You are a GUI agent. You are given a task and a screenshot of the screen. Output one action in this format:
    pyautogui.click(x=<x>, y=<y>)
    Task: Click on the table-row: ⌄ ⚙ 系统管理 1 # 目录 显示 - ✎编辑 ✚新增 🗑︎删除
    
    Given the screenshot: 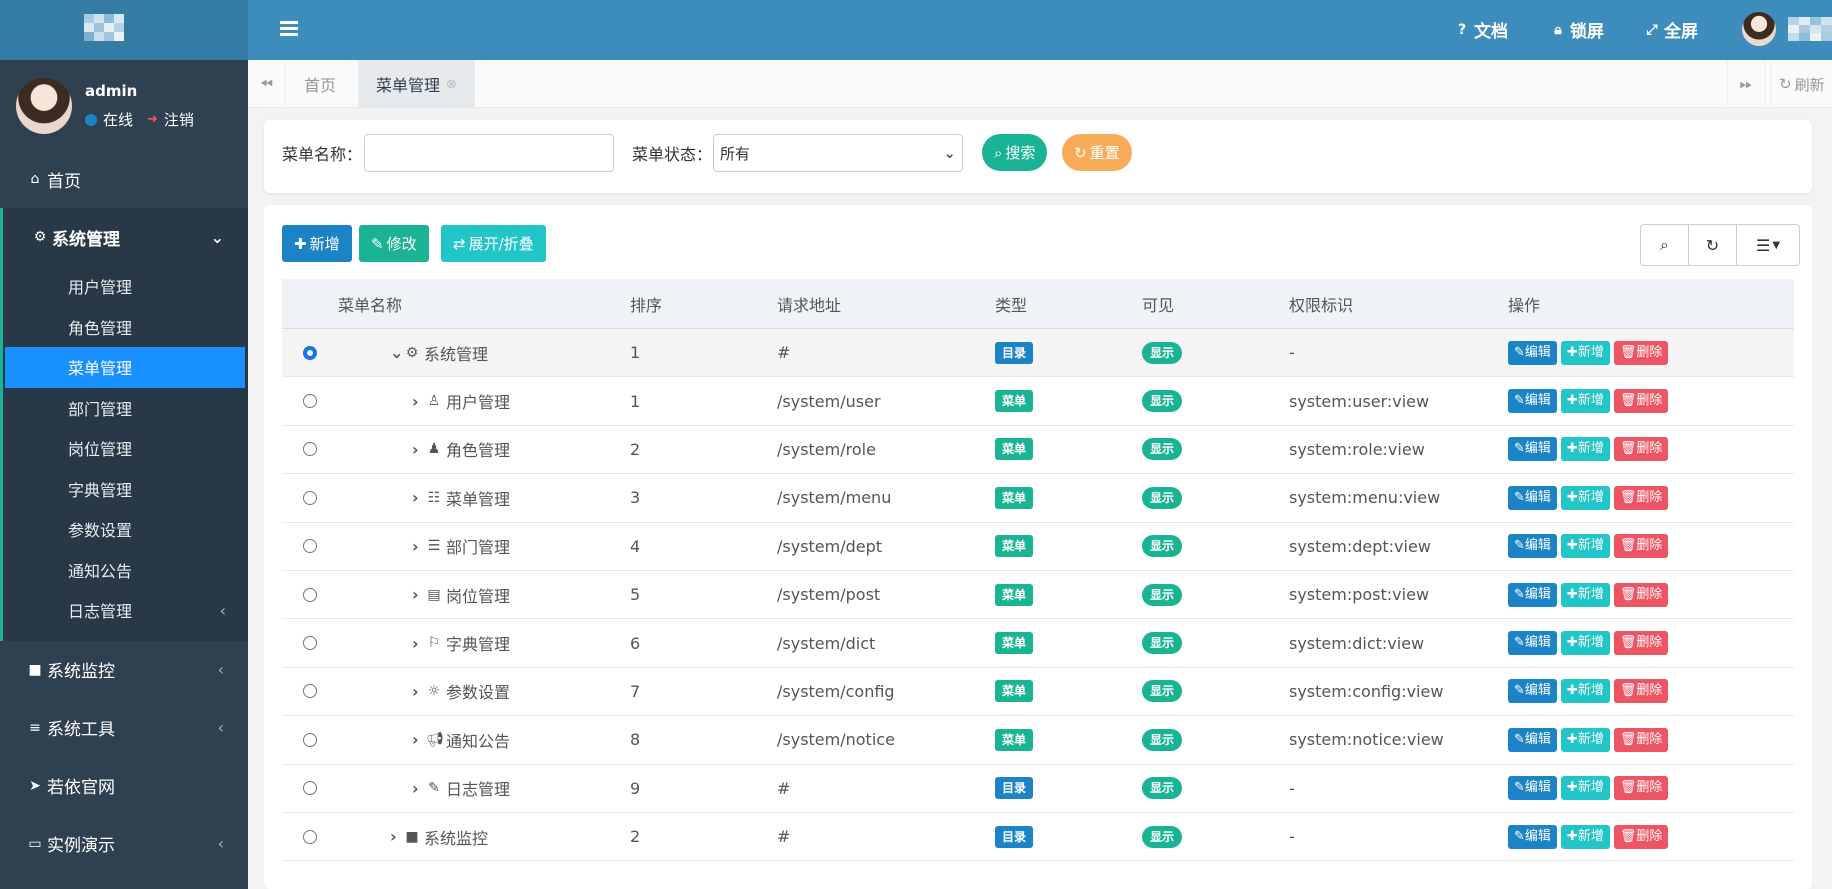 What is the action you would take?
    pyautogui.click(x=1038, y=353)
    